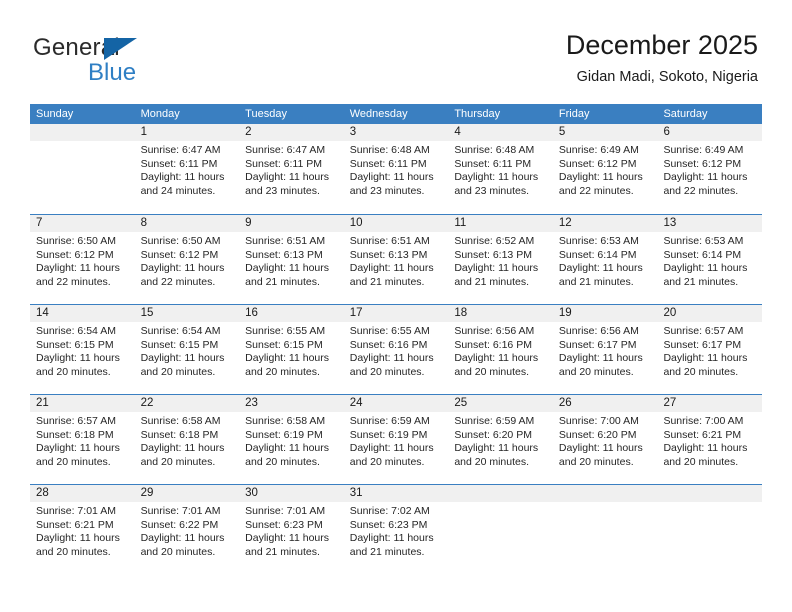 Image resolution: width=792 pixels, height=612 pixels. I want to click on day-number: 15, so click(187, 313).